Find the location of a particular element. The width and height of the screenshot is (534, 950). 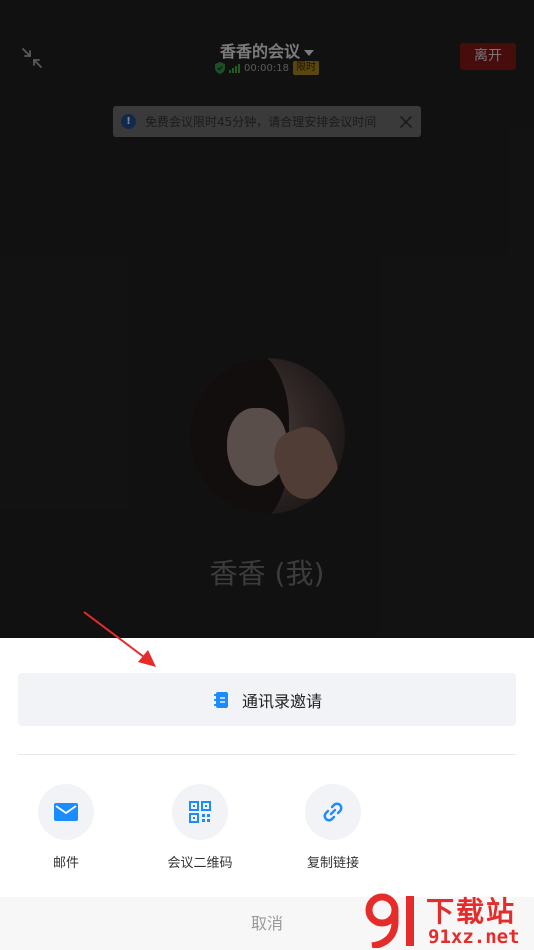

divider is located at coordinates (267, 754).